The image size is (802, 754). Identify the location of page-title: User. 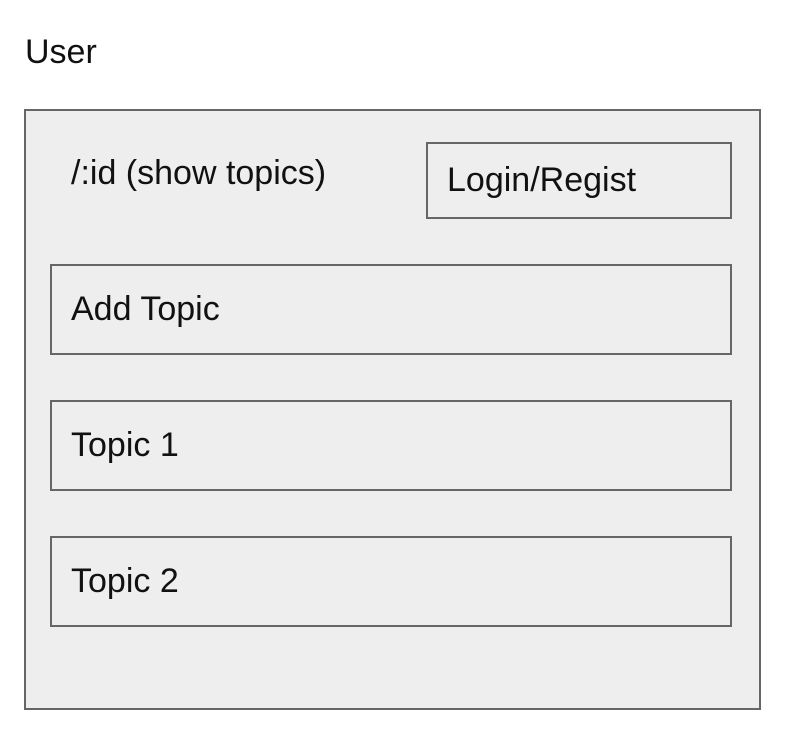
(61, 52).